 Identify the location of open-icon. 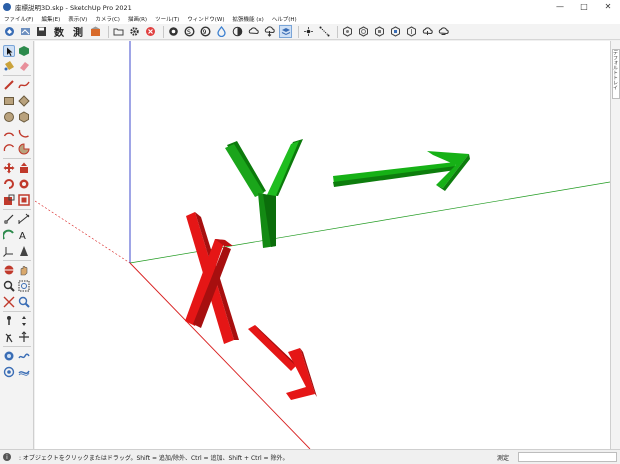
(118, 31).